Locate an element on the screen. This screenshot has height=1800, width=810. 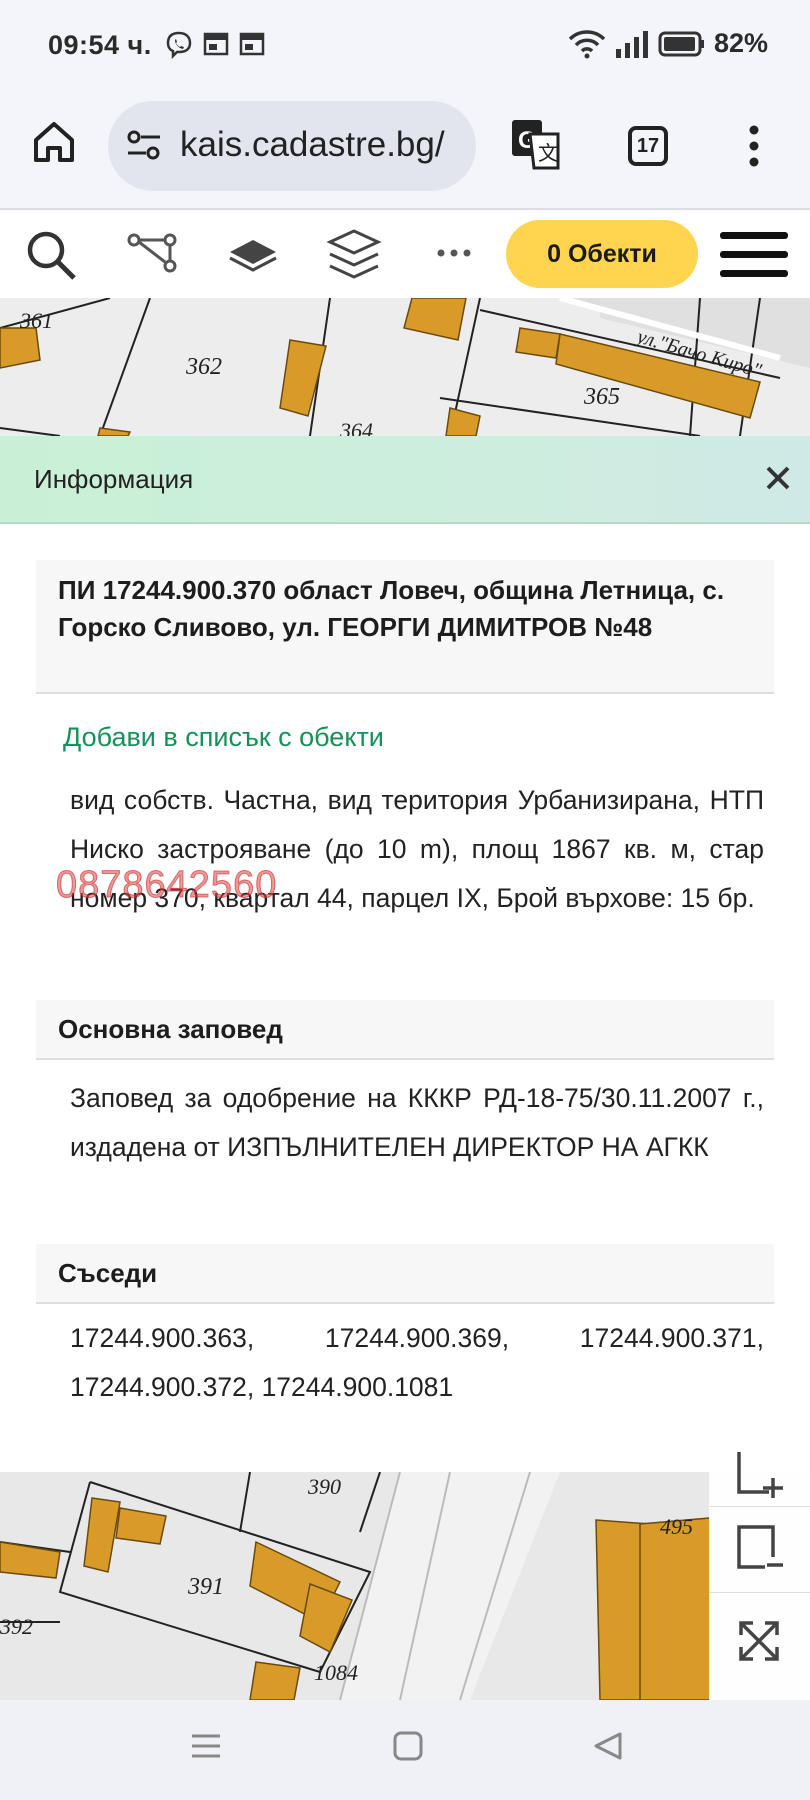
map-label: 1084 is located at coordinates (336, 1672).